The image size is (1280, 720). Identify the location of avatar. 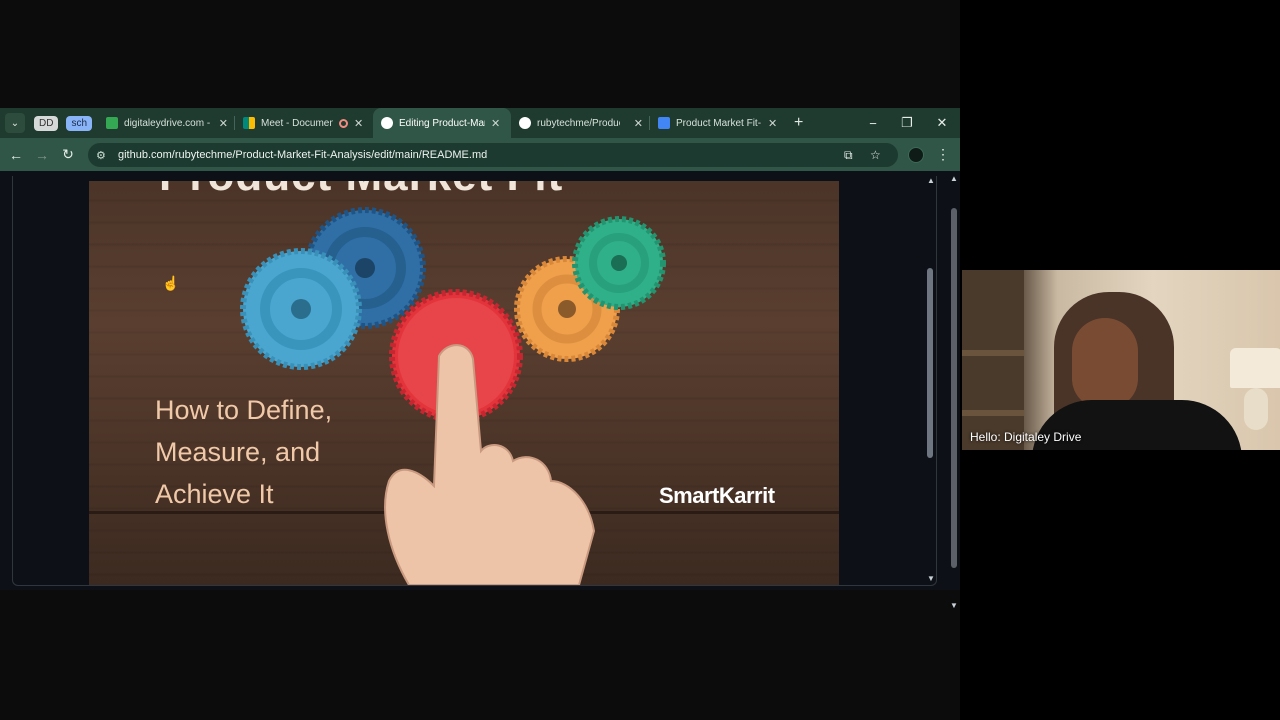
(916, 155).